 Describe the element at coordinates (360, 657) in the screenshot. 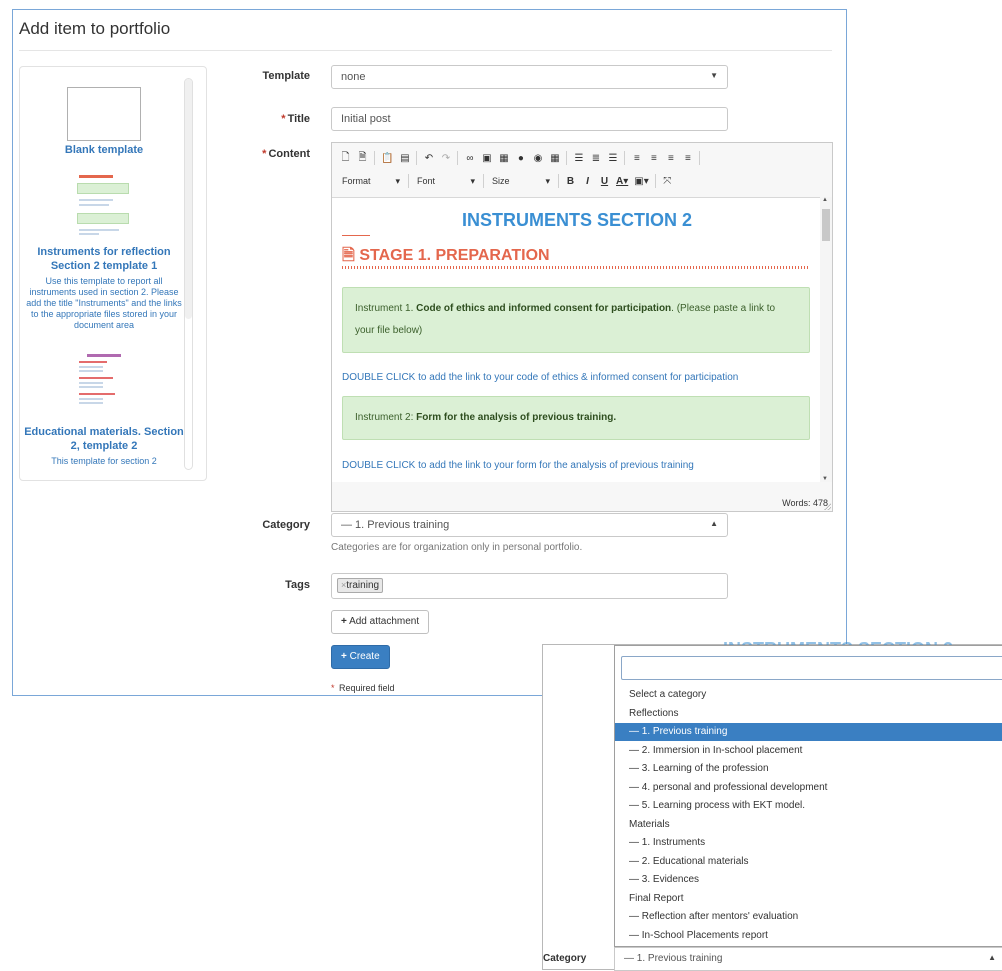

I see `create-button: + Create` at that location.